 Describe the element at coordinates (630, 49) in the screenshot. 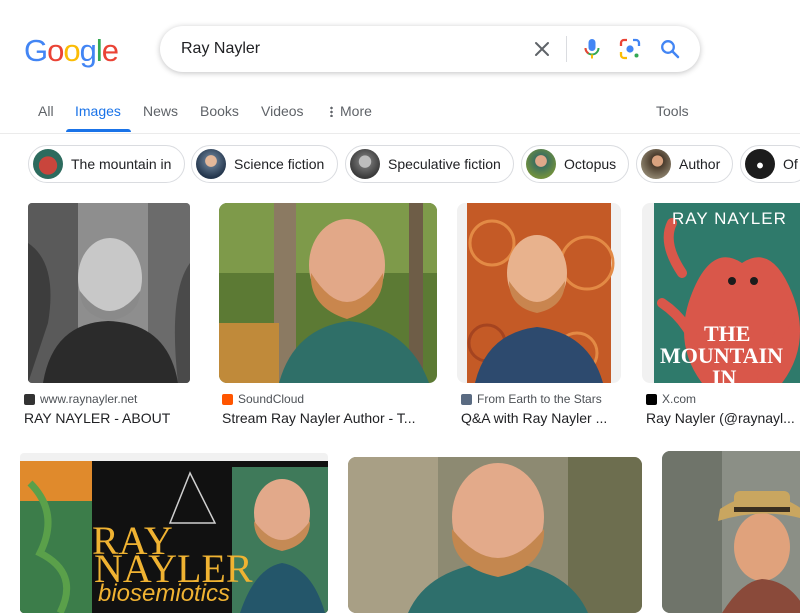

I see `lens-icon` at that location.